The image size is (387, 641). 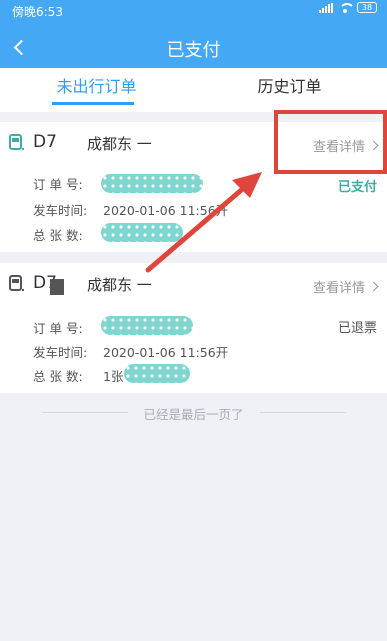 What do you see at coordinates (338, 288) in the screenshot?
I see `view-details-label: 查看详情` at bounding box center [338, 288].